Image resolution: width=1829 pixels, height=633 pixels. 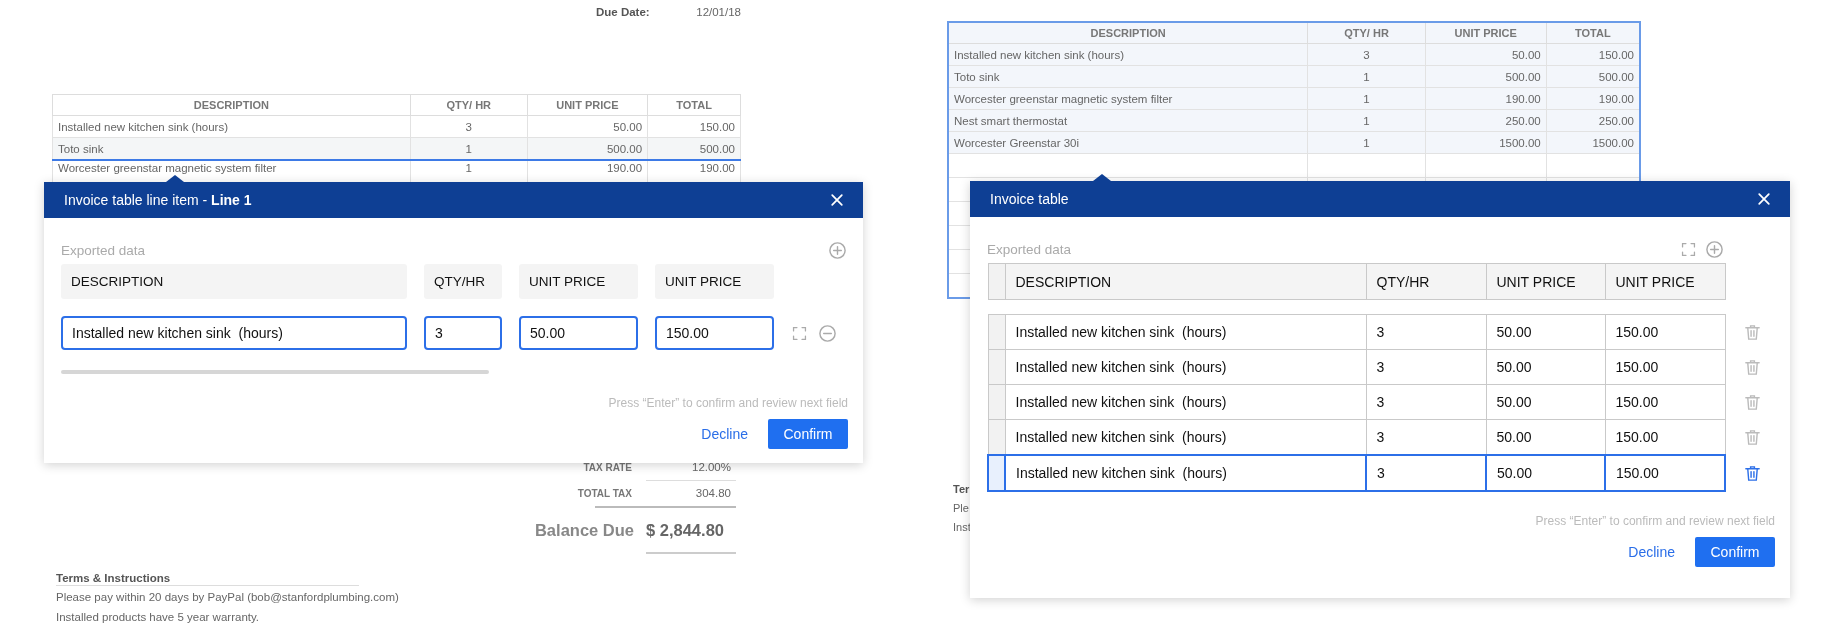 What do you see at coordinates (158, 618) in the screenshot?
I see `terms-text: Installed products have 5 year warranty.` at bounding box center [158, 618].